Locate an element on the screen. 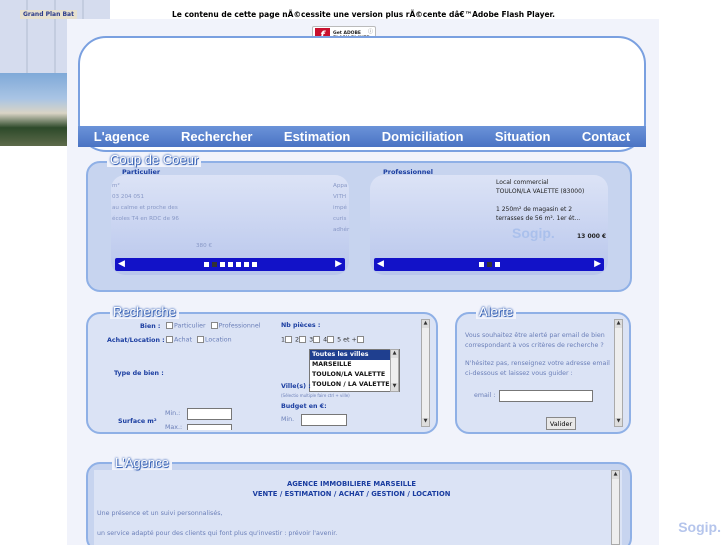 This screenshot has height=545, width=727. achat-location-label: Achat/Location : is located at coordinates (136, 340).